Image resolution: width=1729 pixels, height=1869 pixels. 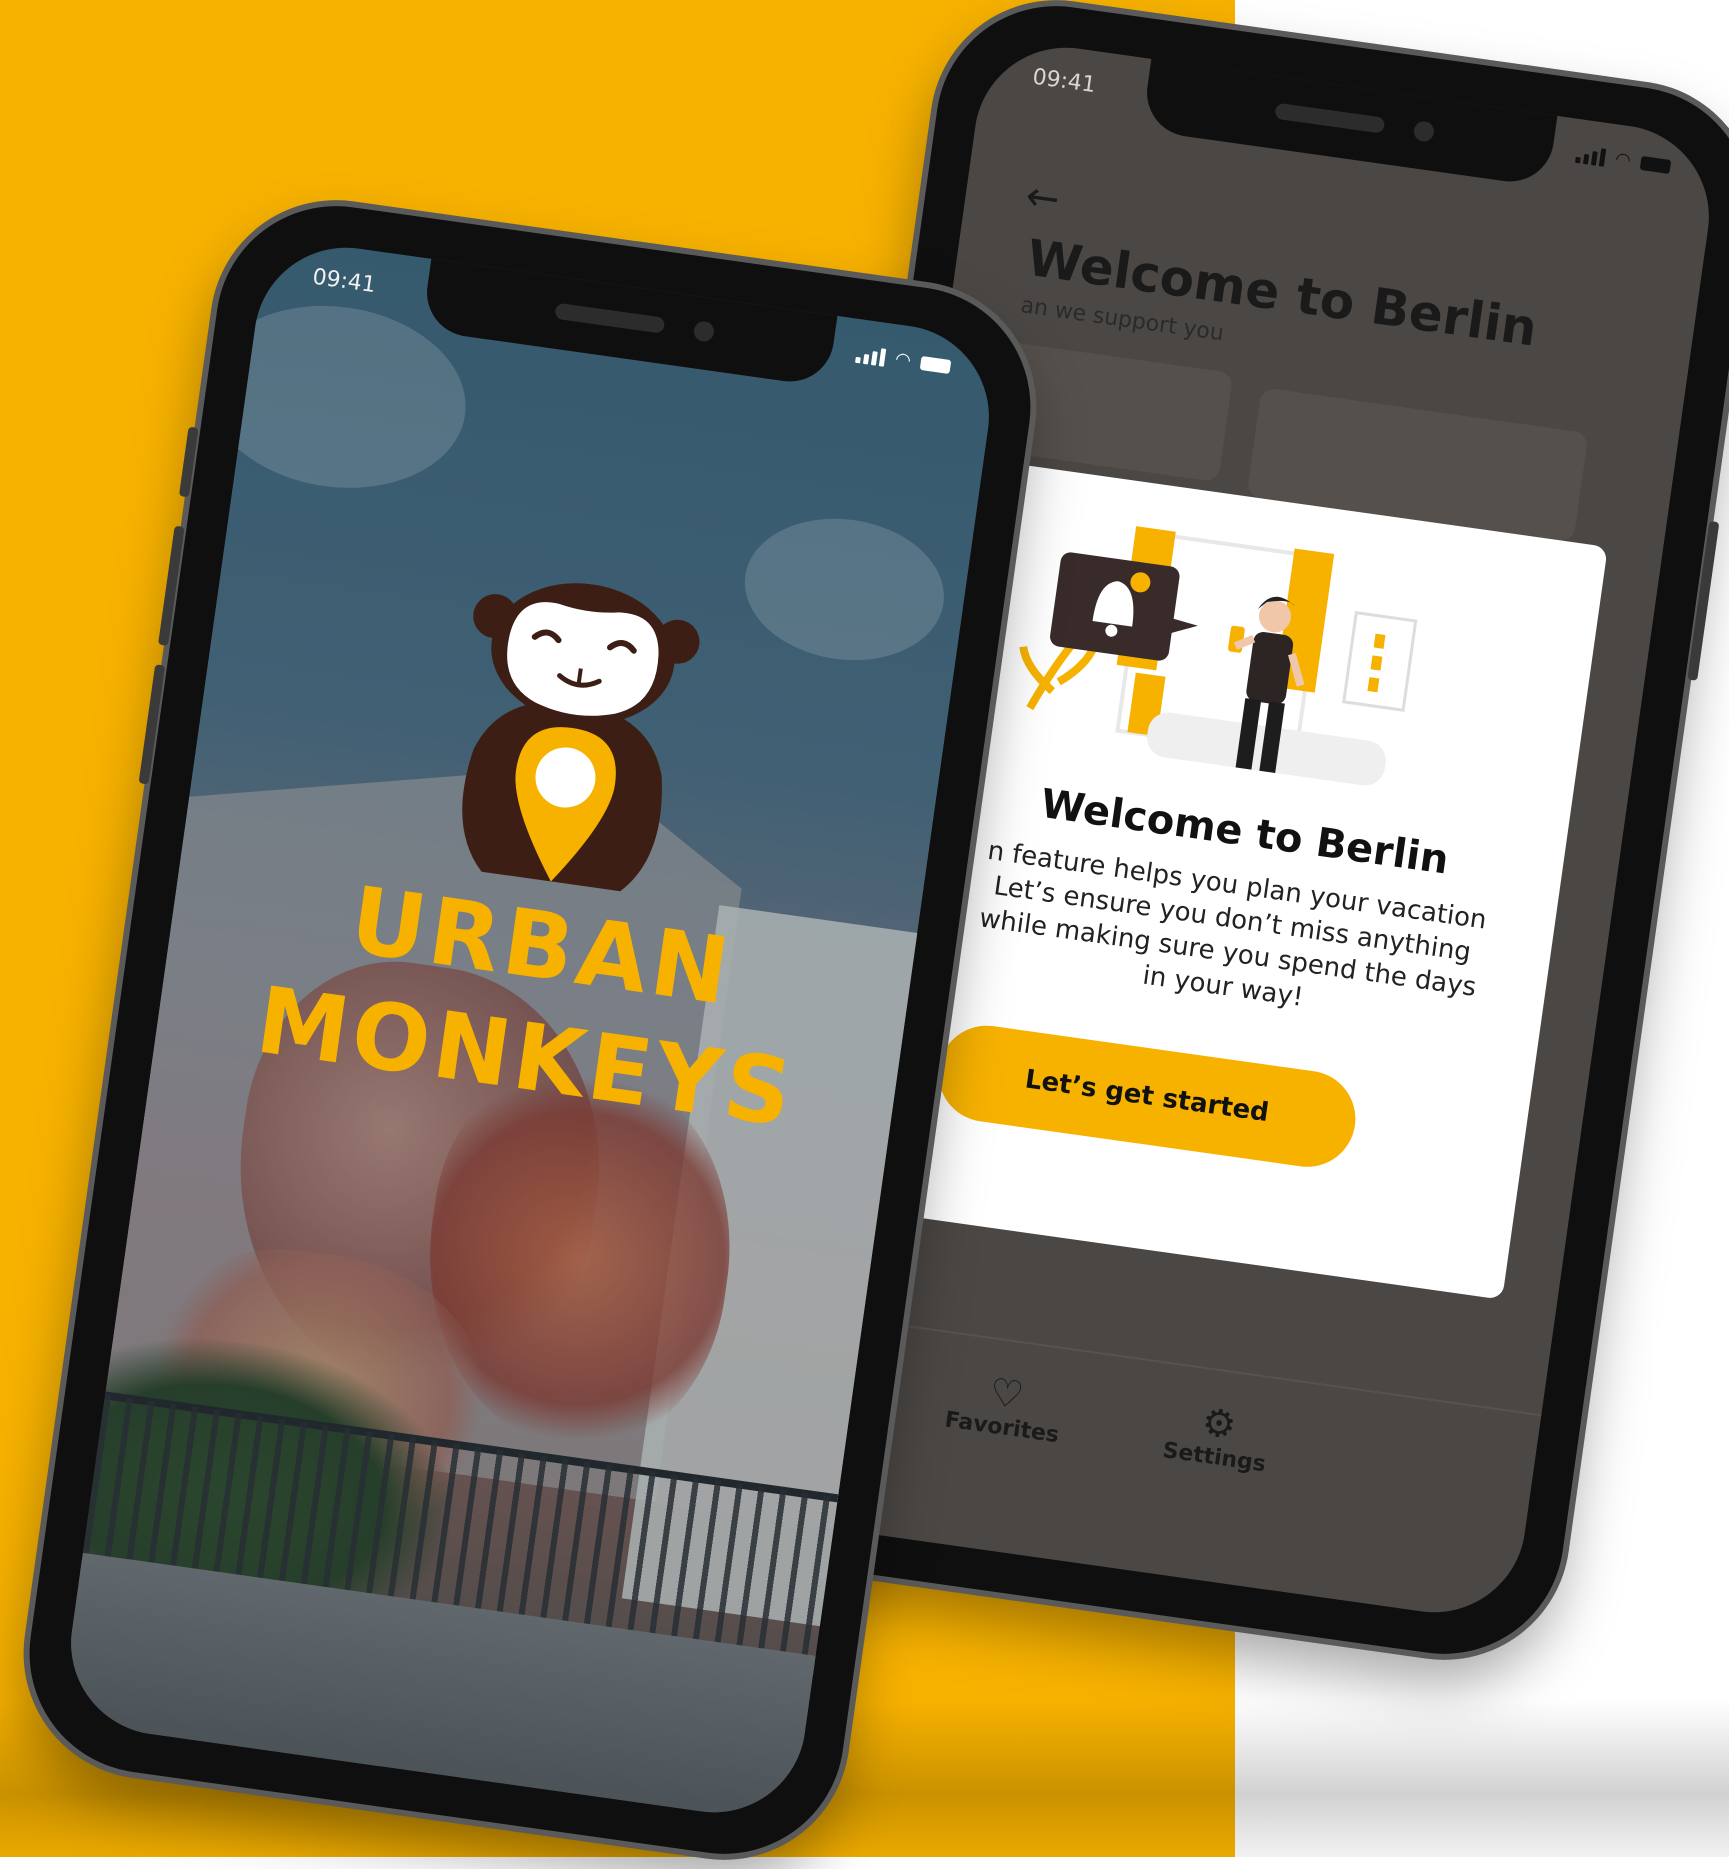 I want to click on heart-icon: ♡, so click(x=1006, y=1393).